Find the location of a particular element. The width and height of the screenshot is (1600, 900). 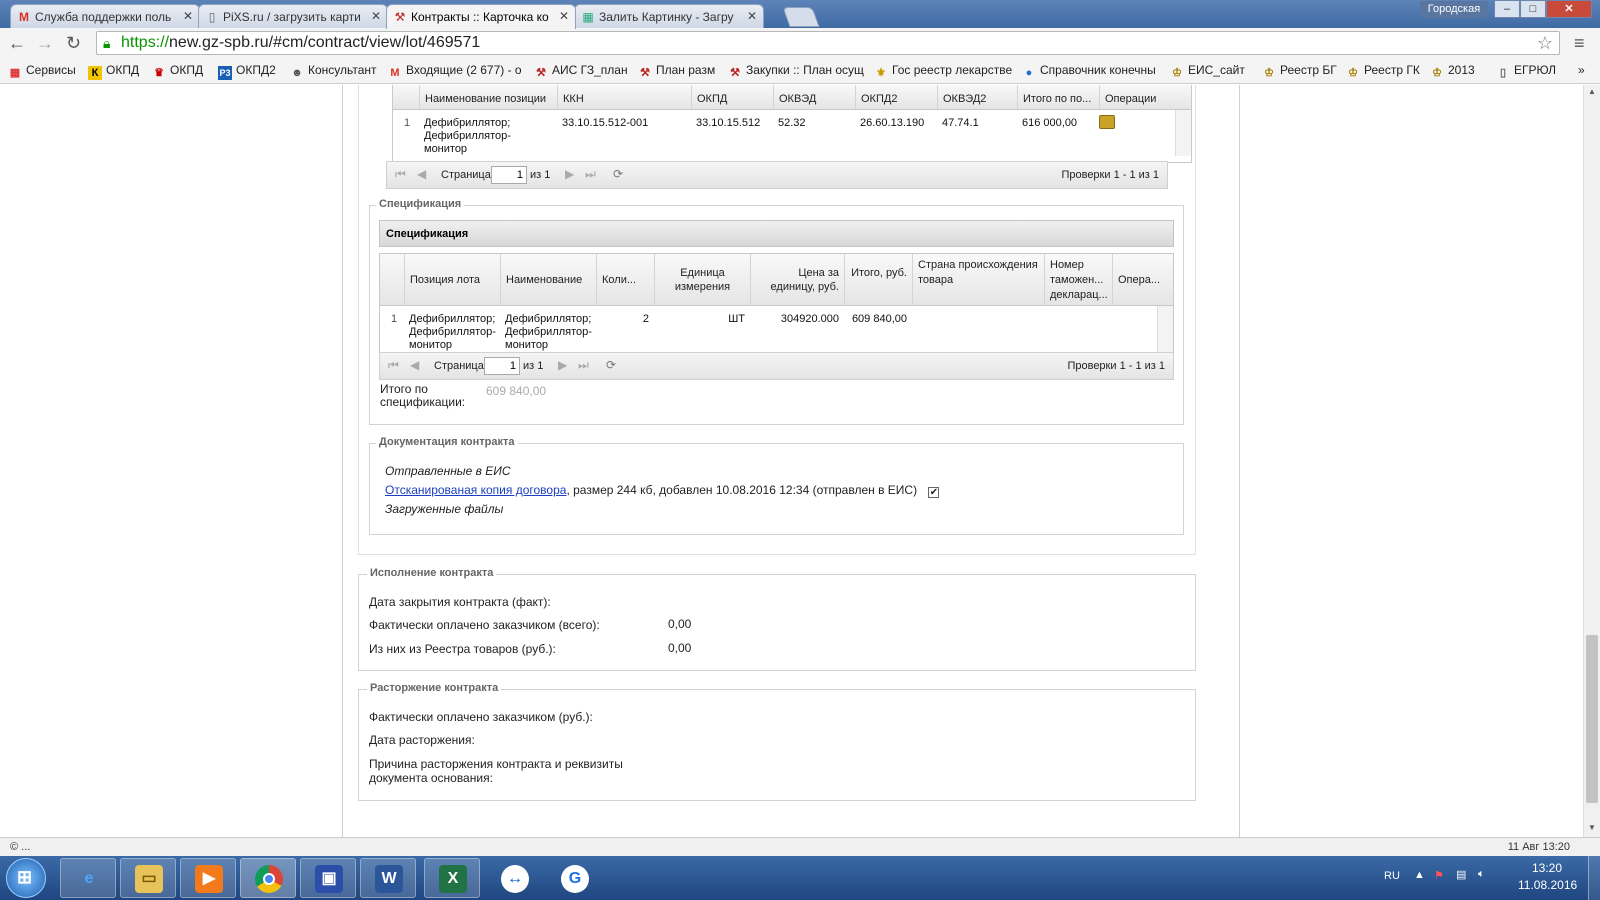

column-header: Позиция лота is located at coordinates (452, 279).